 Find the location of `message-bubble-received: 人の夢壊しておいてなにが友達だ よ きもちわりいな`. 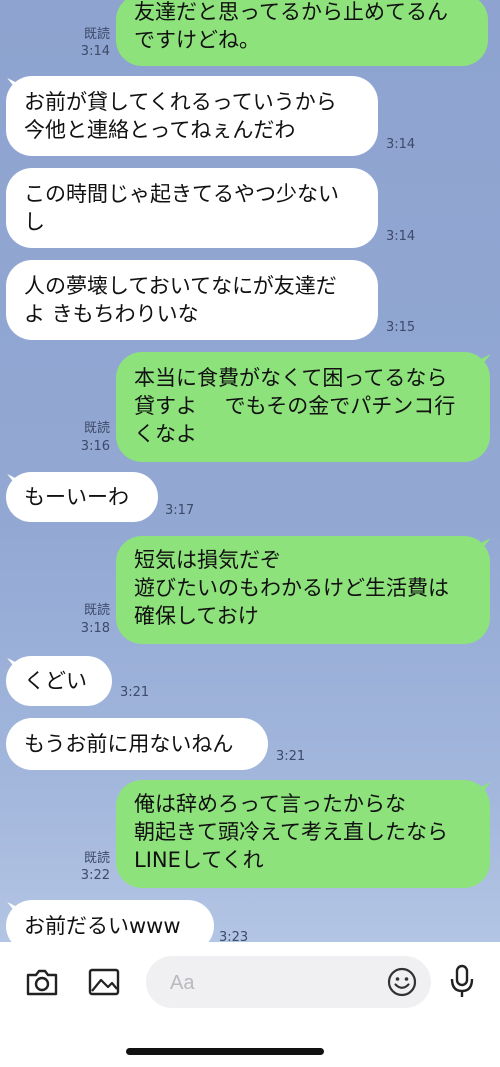

message-bubble-received: 人の夢壊しておいてなにが友達だ よ きもちわりいな is located at coordinates (192, 300).